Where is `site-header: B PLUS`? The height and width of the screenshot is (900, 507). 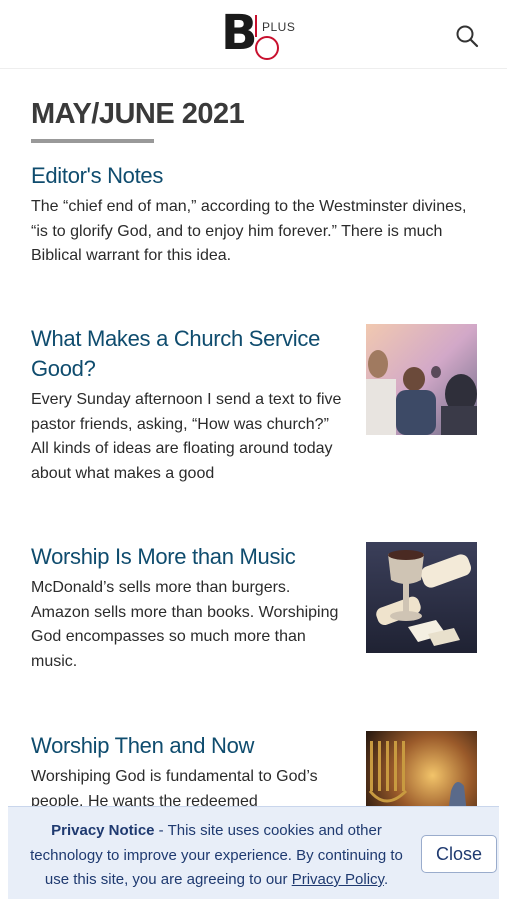
site-header: B PLUS is located at coordinates (253, 34).